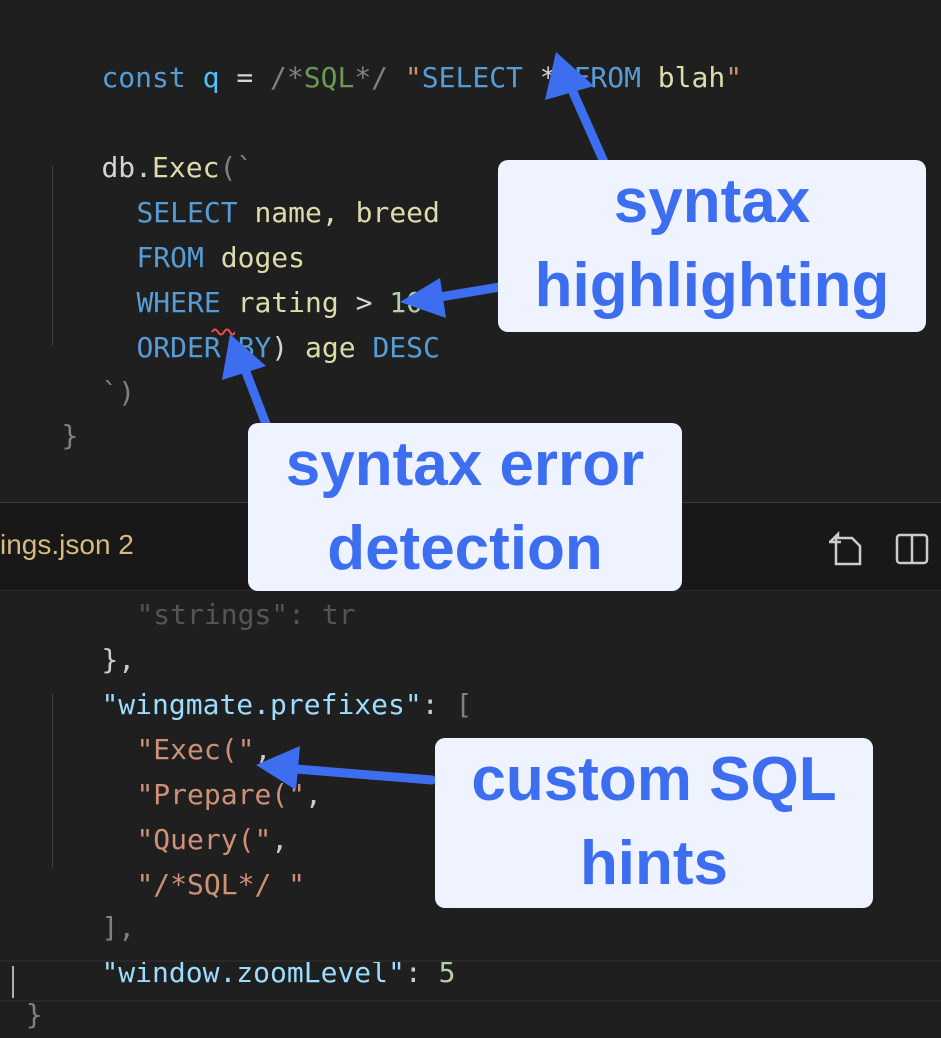 The width and height of the screenshot is (941, 1038). What do you see at coordinates (346, 768) in the screenshot?
I see `arrow-to-prepare-prefix` at bounding box center [346, 768].